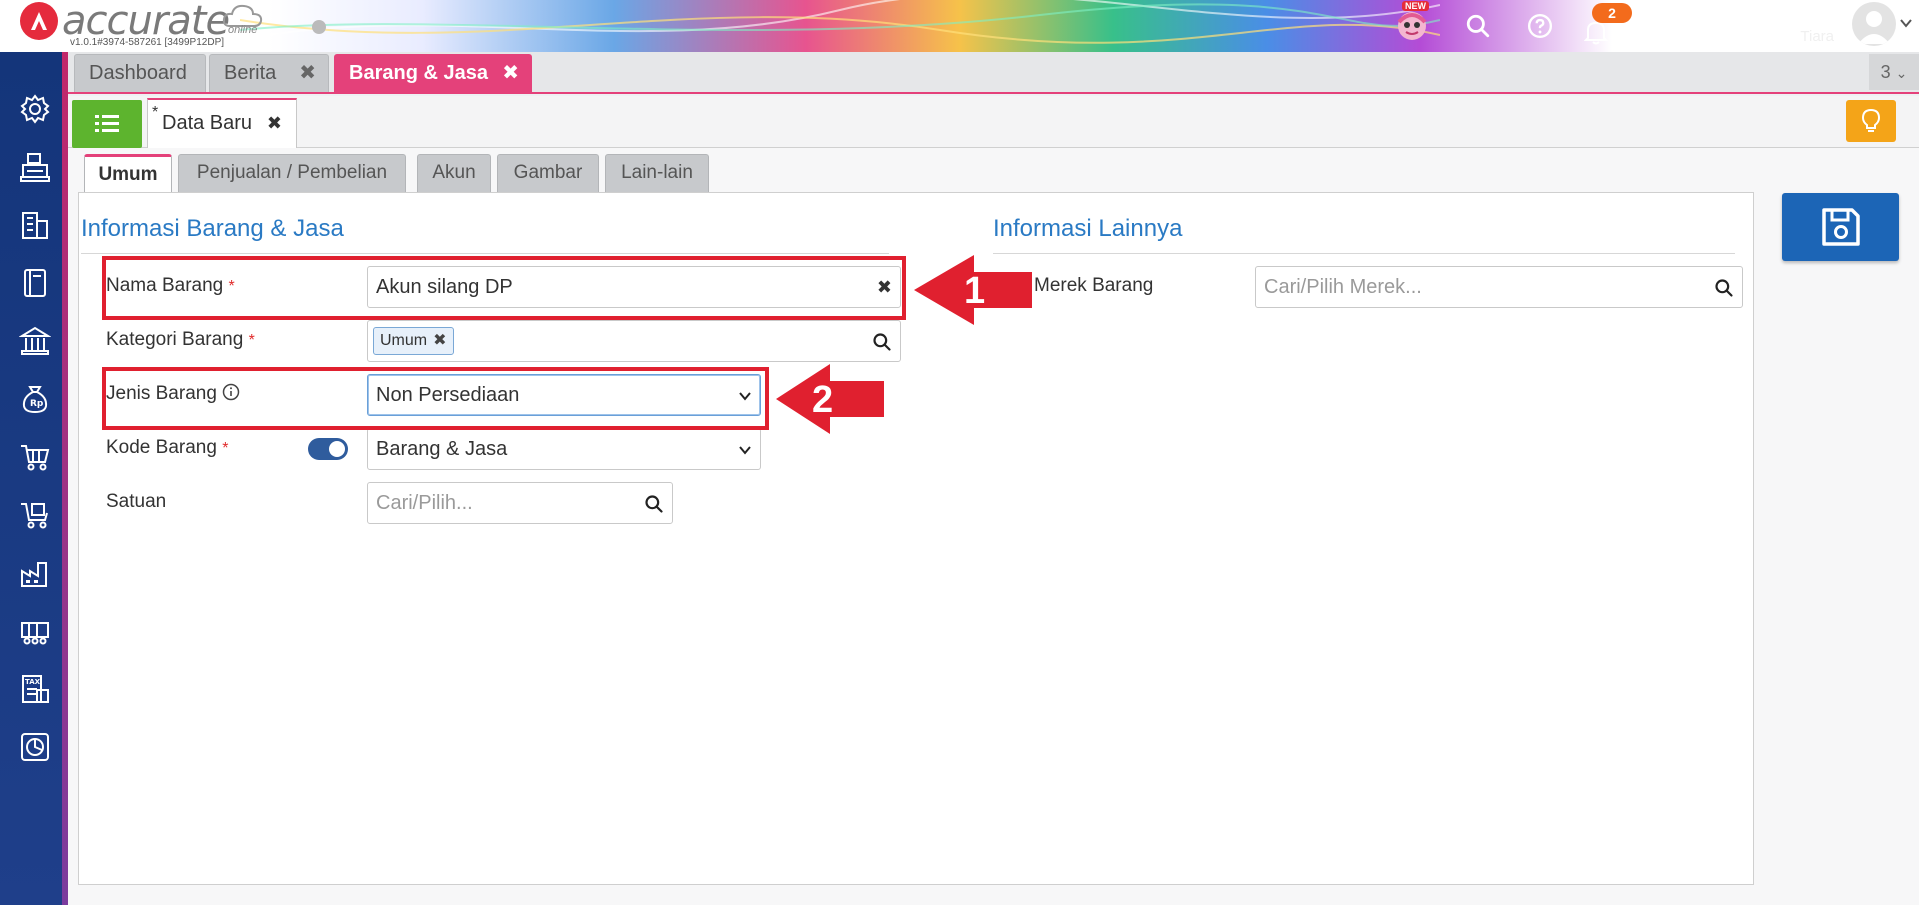  What do you see at coordinates (1540, 26) in the screenshot?
I see `help-icon` at bounding box center [1540, 26].